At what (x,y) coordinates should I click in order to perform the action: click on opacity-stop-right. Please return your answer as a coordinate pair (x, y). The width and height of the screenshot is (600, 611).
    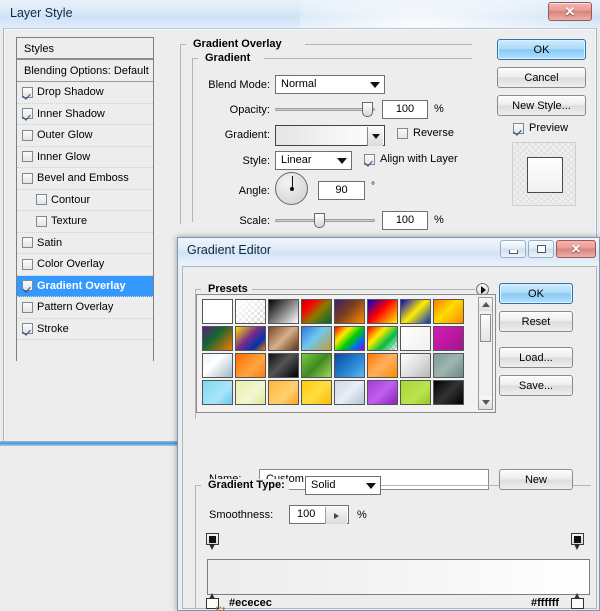
    Looking at the image, I should click on (577, 541).